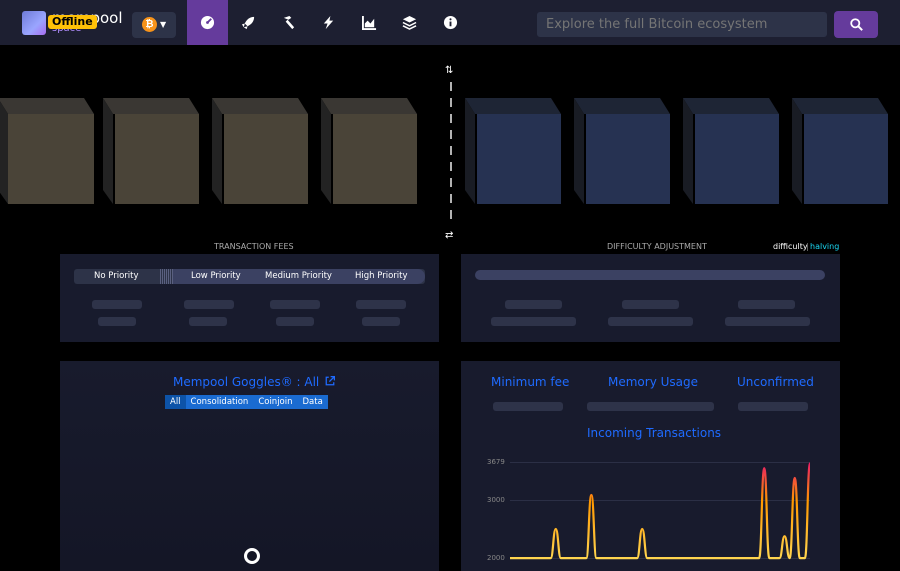 The height and width of the screenshot is (571, 900). I want to click on no-priority-label: No Priority, so click(116, 276).